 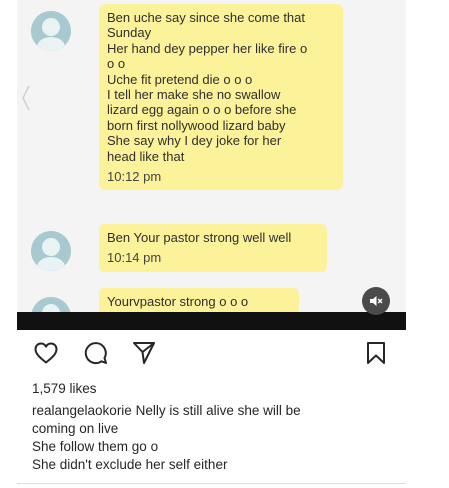 I want to click on post-actions, so click(x=224, y=355).